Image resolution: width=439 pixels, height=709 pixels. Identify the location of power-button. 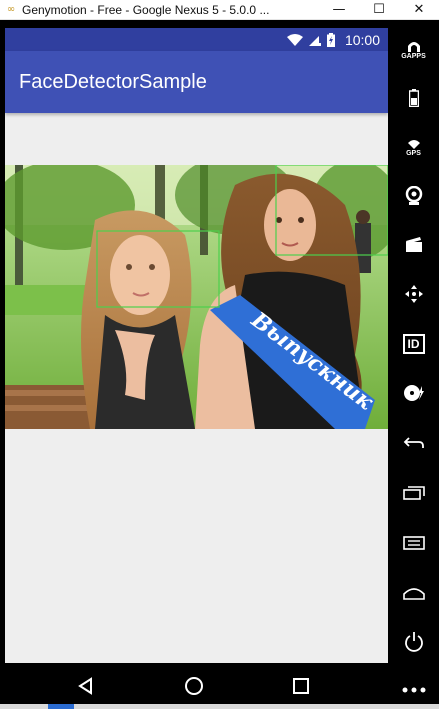
(413, 642).